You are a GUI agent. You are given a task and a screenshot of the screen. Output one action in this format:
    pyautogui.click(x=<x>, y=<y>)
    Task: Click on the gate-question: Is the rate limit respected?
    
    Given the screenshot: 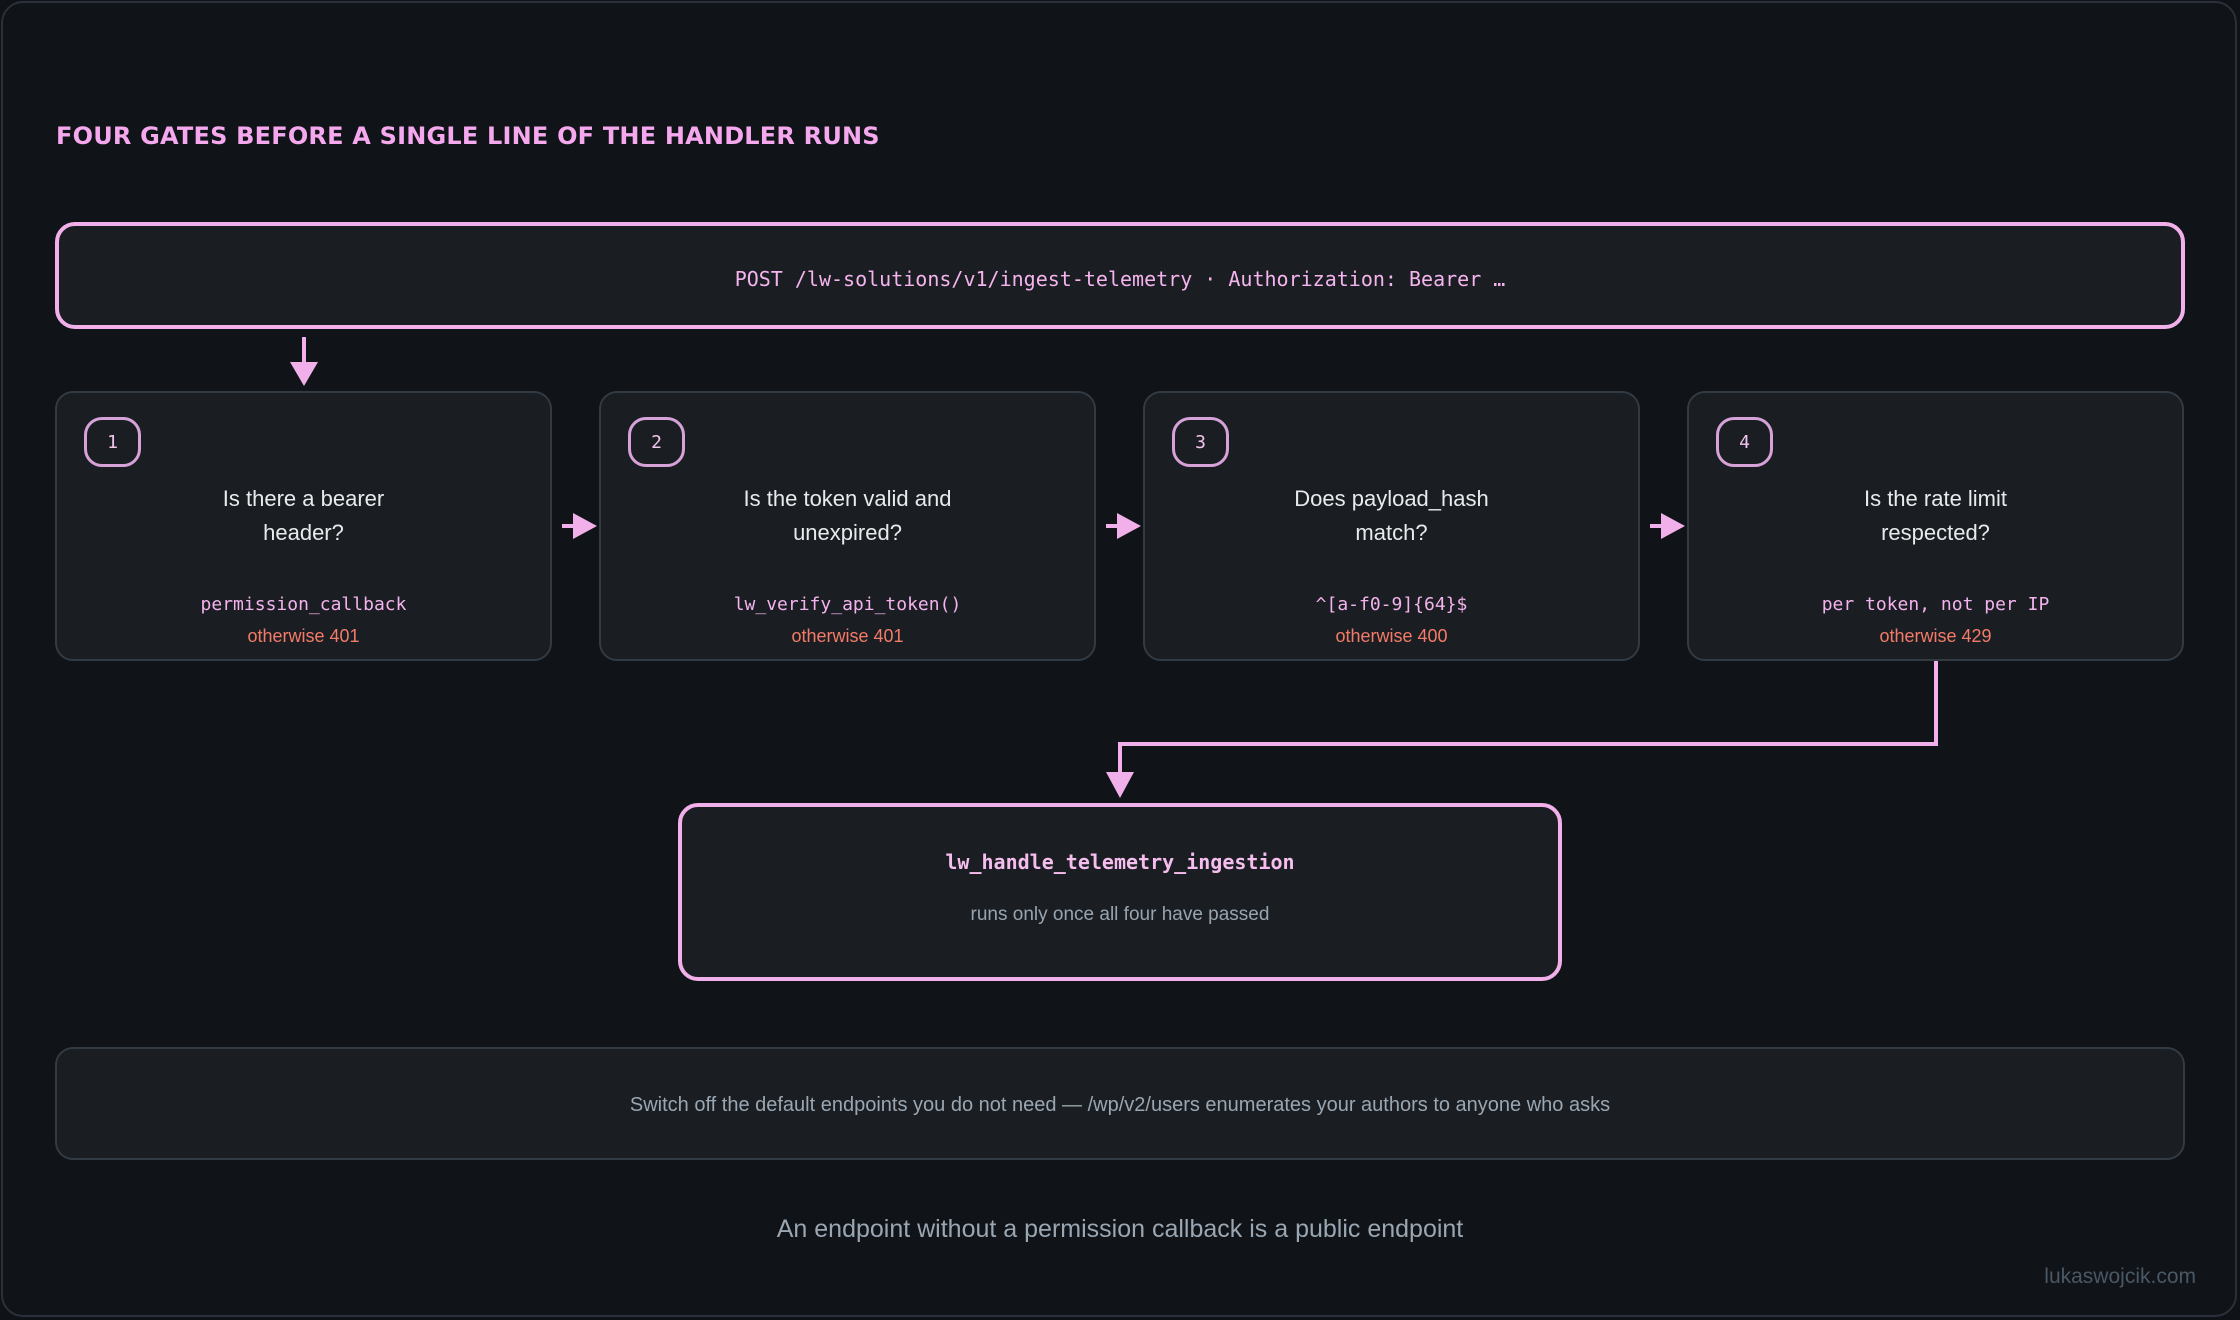 What is the action you would take?
    pyautogui.click(x=1935, y=516)
    